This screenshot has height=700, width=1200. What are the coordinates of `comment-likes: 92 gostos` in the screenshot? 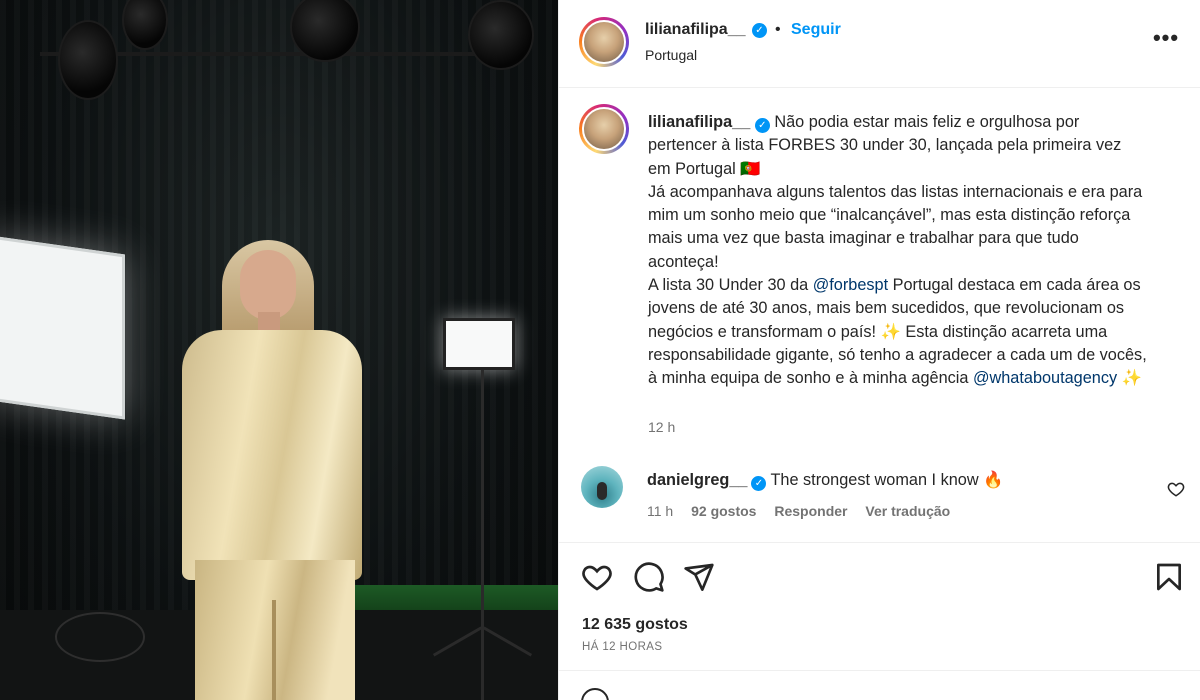 It's located at (723, 511).